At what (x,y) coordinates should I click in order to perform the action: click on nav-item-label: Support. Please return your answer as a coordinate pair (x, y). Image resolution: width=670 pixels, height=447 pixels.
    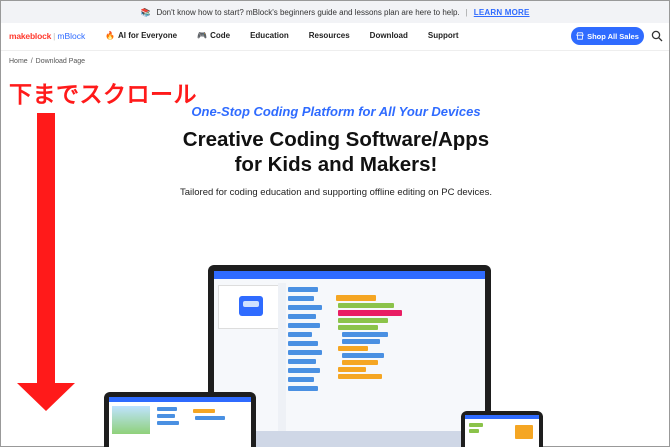
    Looking at the image, I should click on (443, 35).